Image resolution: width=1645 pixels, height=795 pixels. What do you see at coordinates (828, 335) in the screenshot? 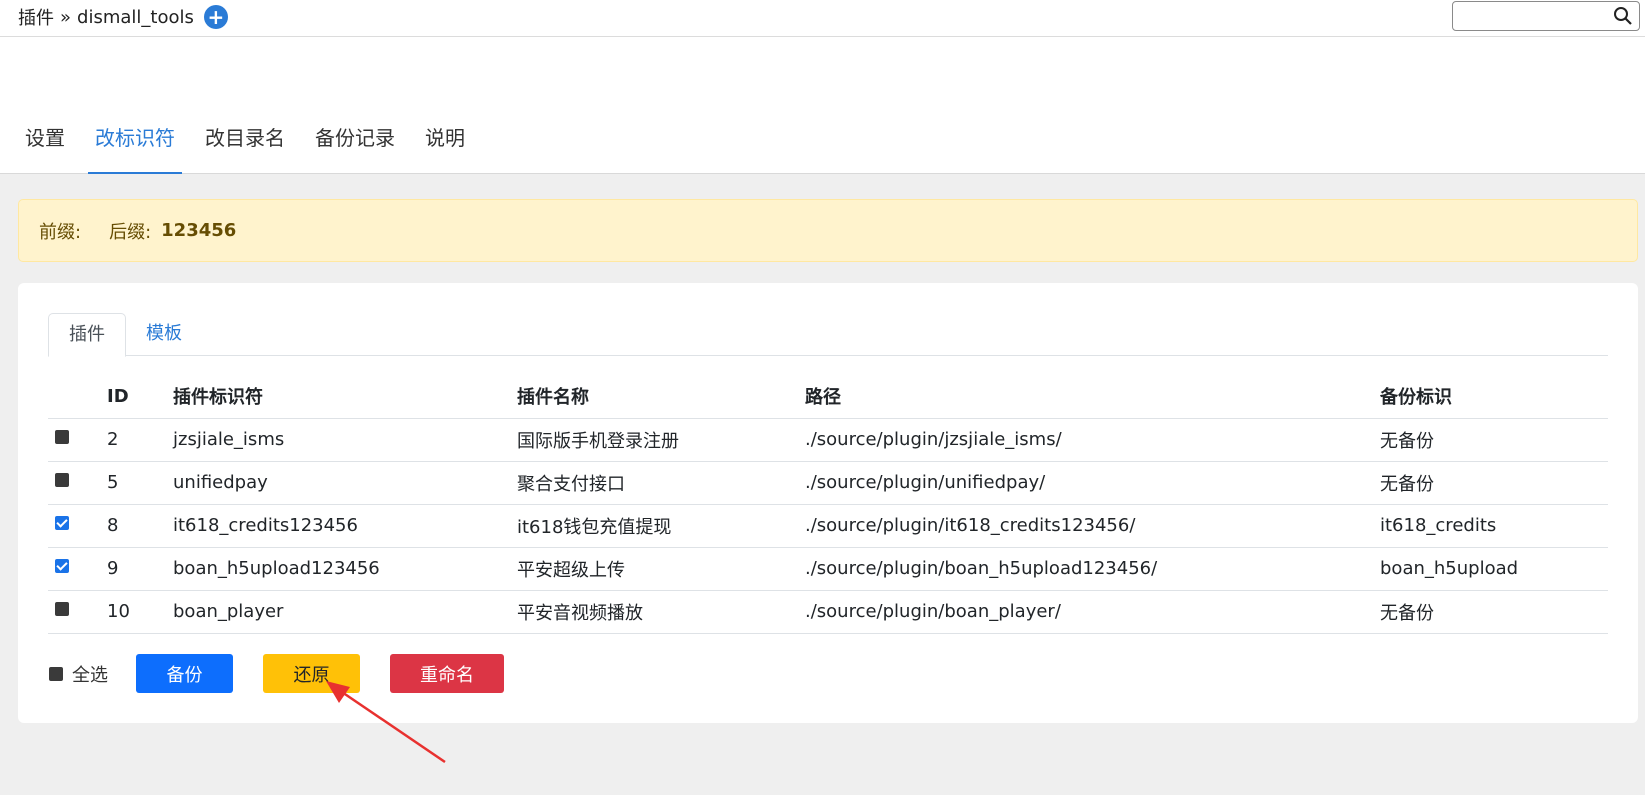
I see `sub-tabs: 插件 模板` at bounding box center [828, 335].